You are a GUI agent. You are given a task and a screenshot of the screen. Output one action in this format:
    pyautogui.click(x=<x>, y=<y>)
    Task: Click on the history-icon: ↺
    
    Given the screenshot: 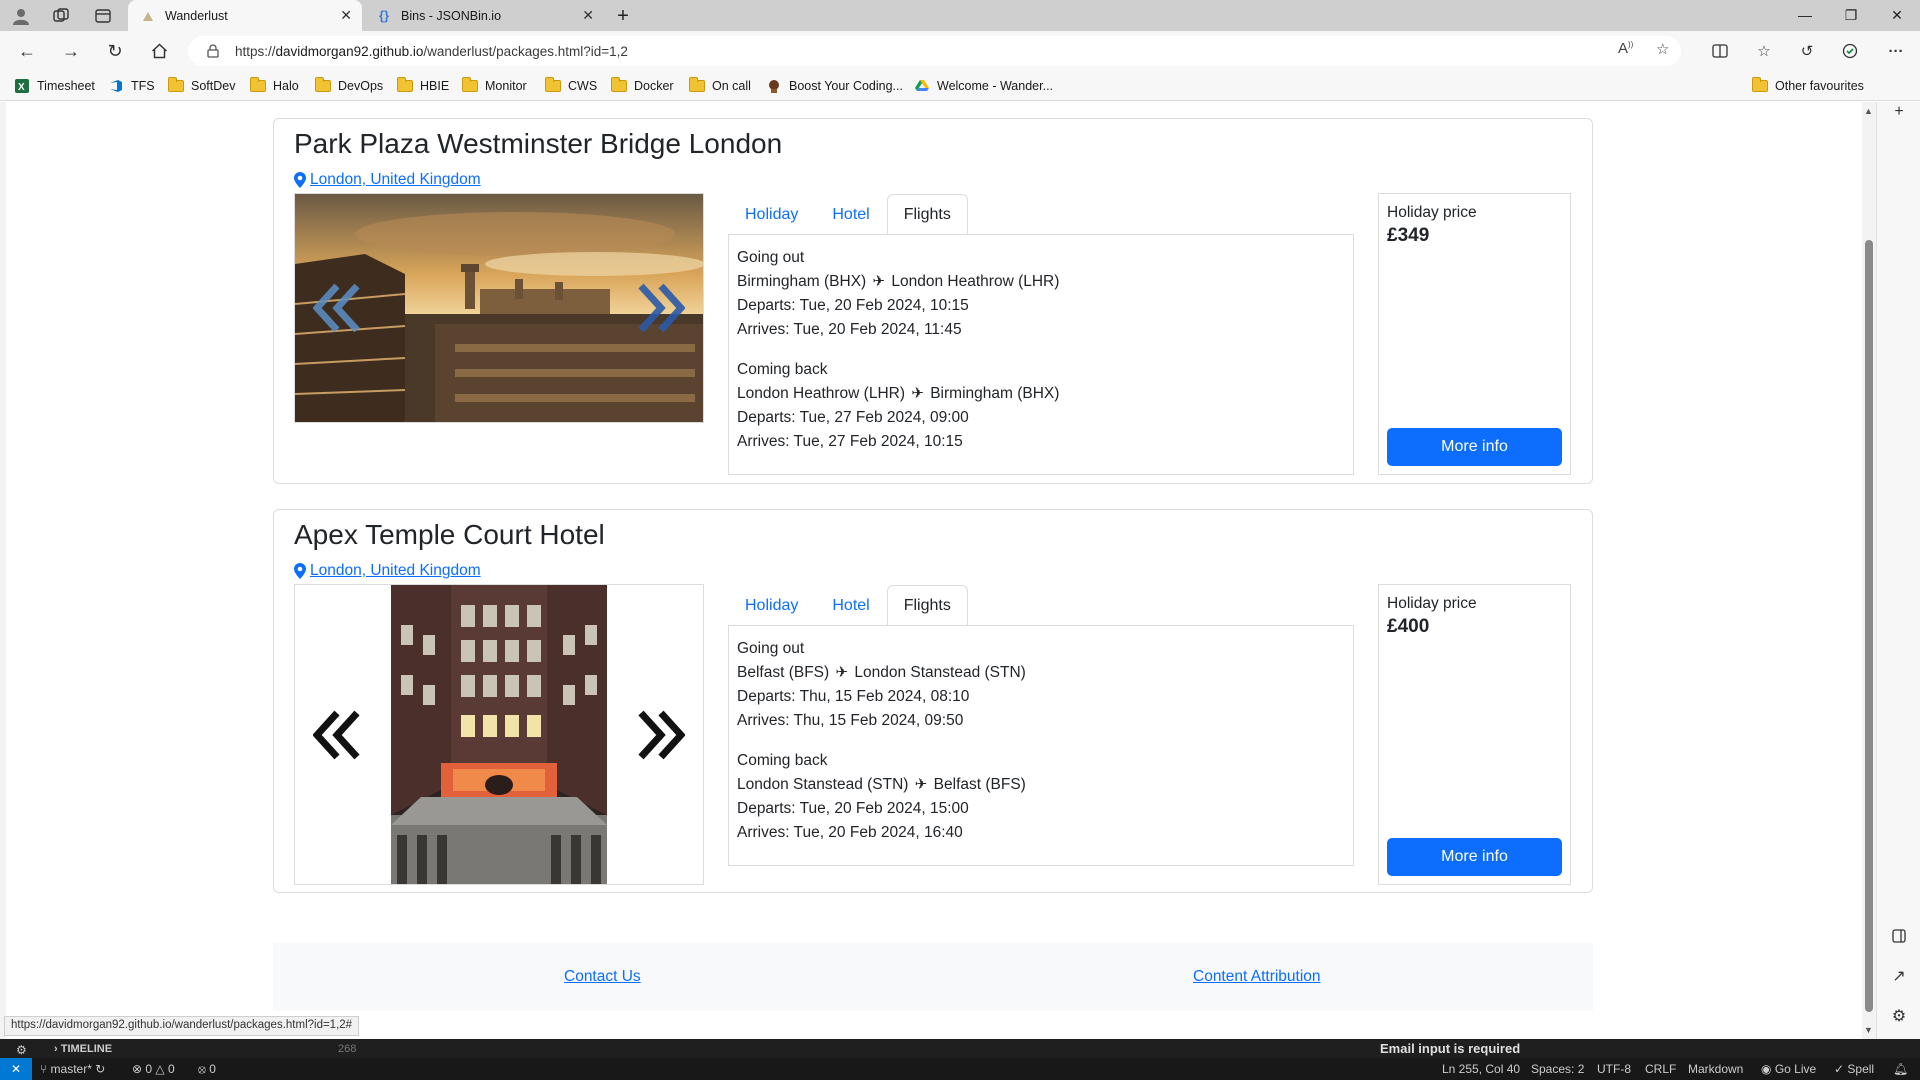 What is the action you would take?
    pyautogui.click(x=1807, y=51)
    